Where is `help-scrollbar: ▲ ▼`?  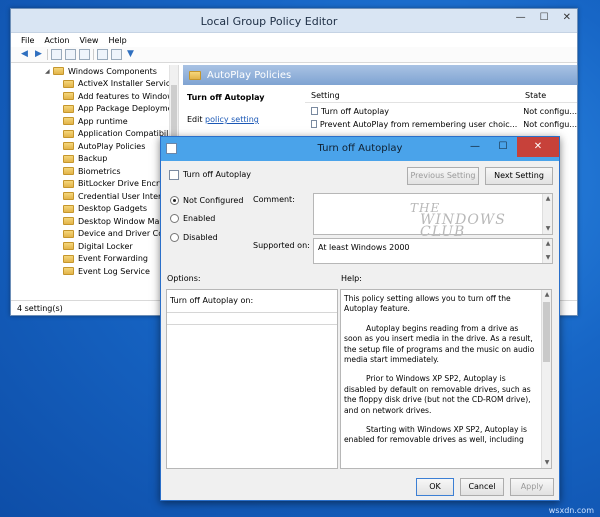
help-scrollbar: ▲ ▼ is located at coordinates (546, 379).